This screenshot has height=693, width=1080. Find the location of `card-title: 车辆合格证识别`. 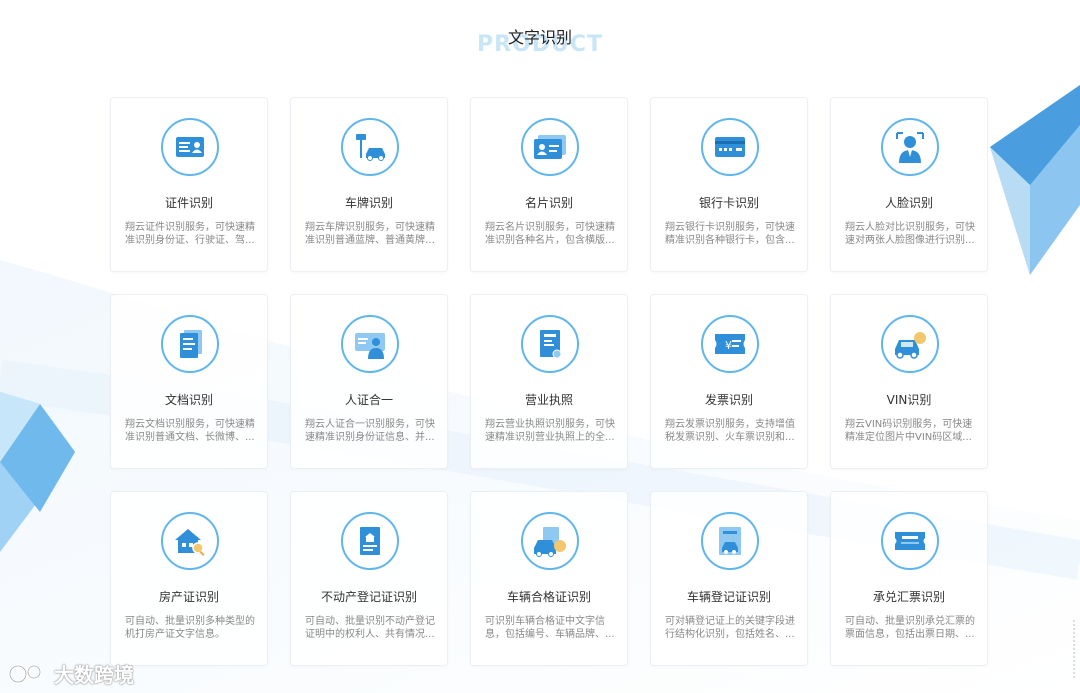

card-title: 车辆合格证识别 is located at coordinates (548, 597).